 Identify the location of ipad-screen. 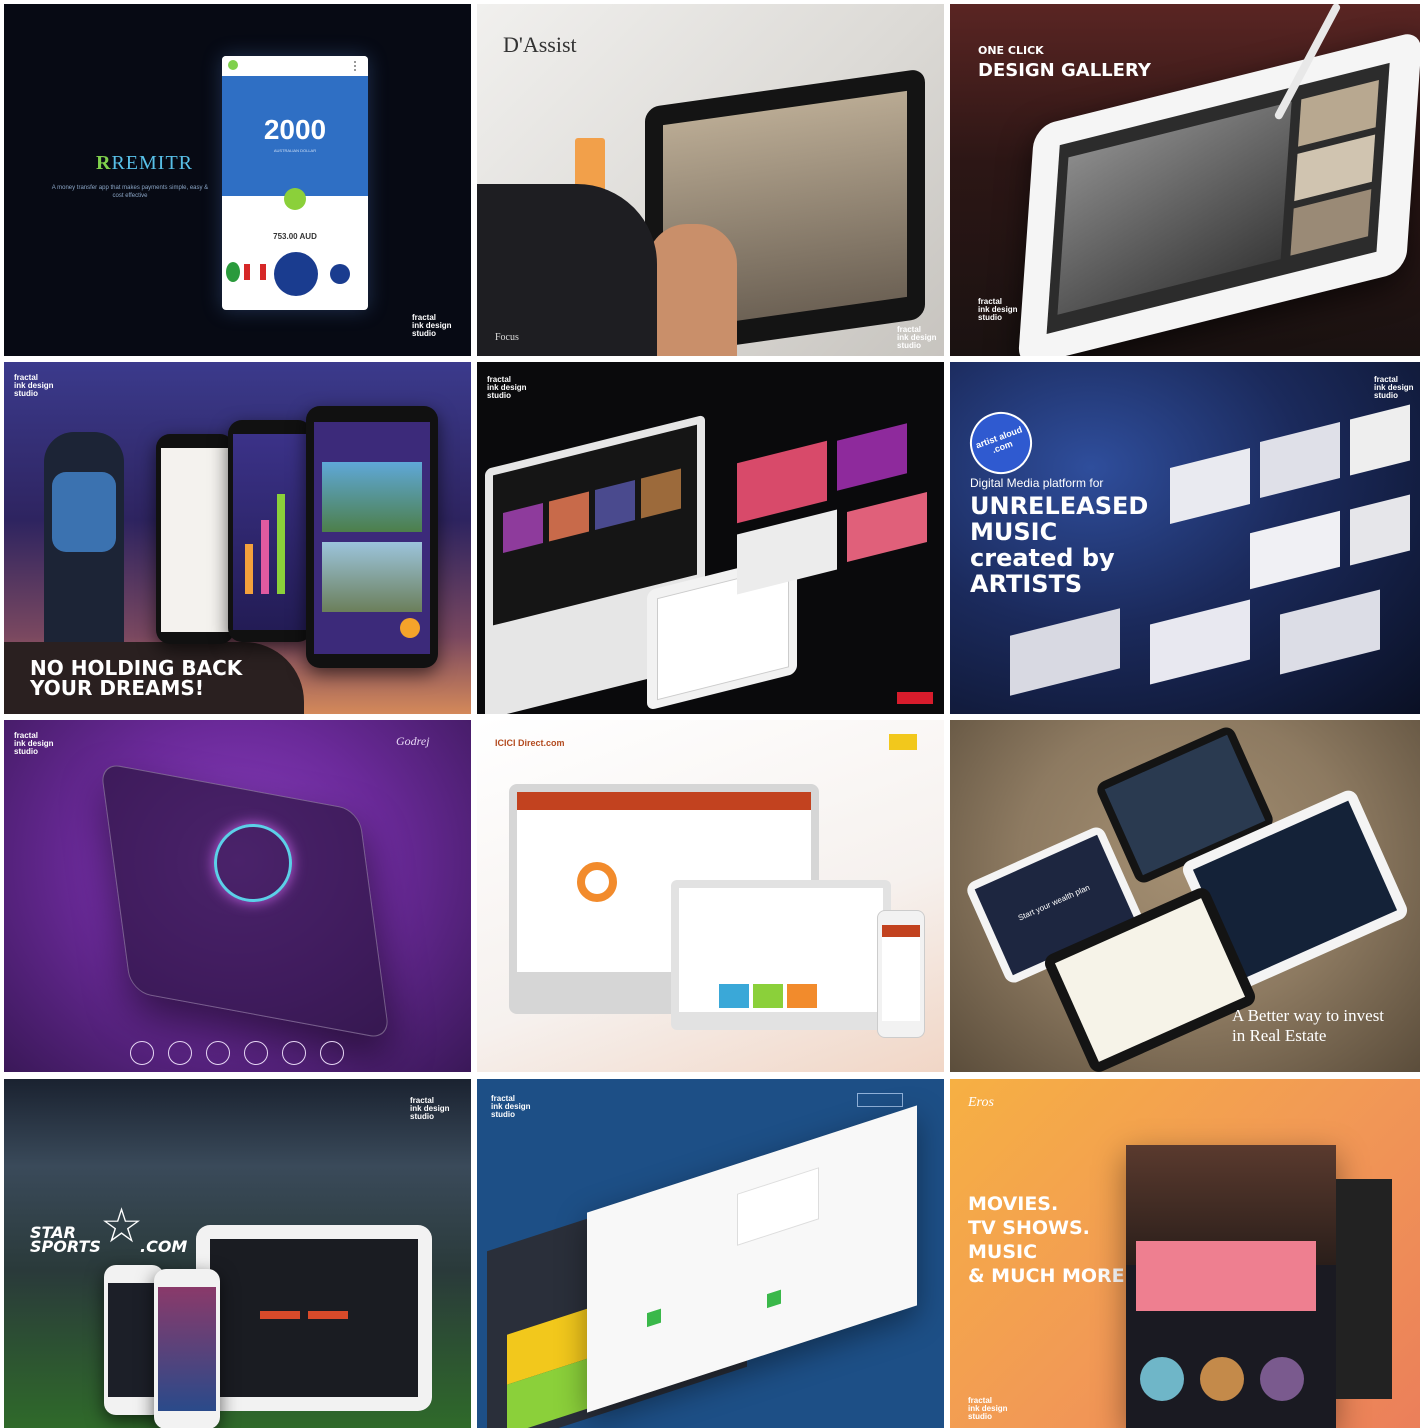
(314, 1318).